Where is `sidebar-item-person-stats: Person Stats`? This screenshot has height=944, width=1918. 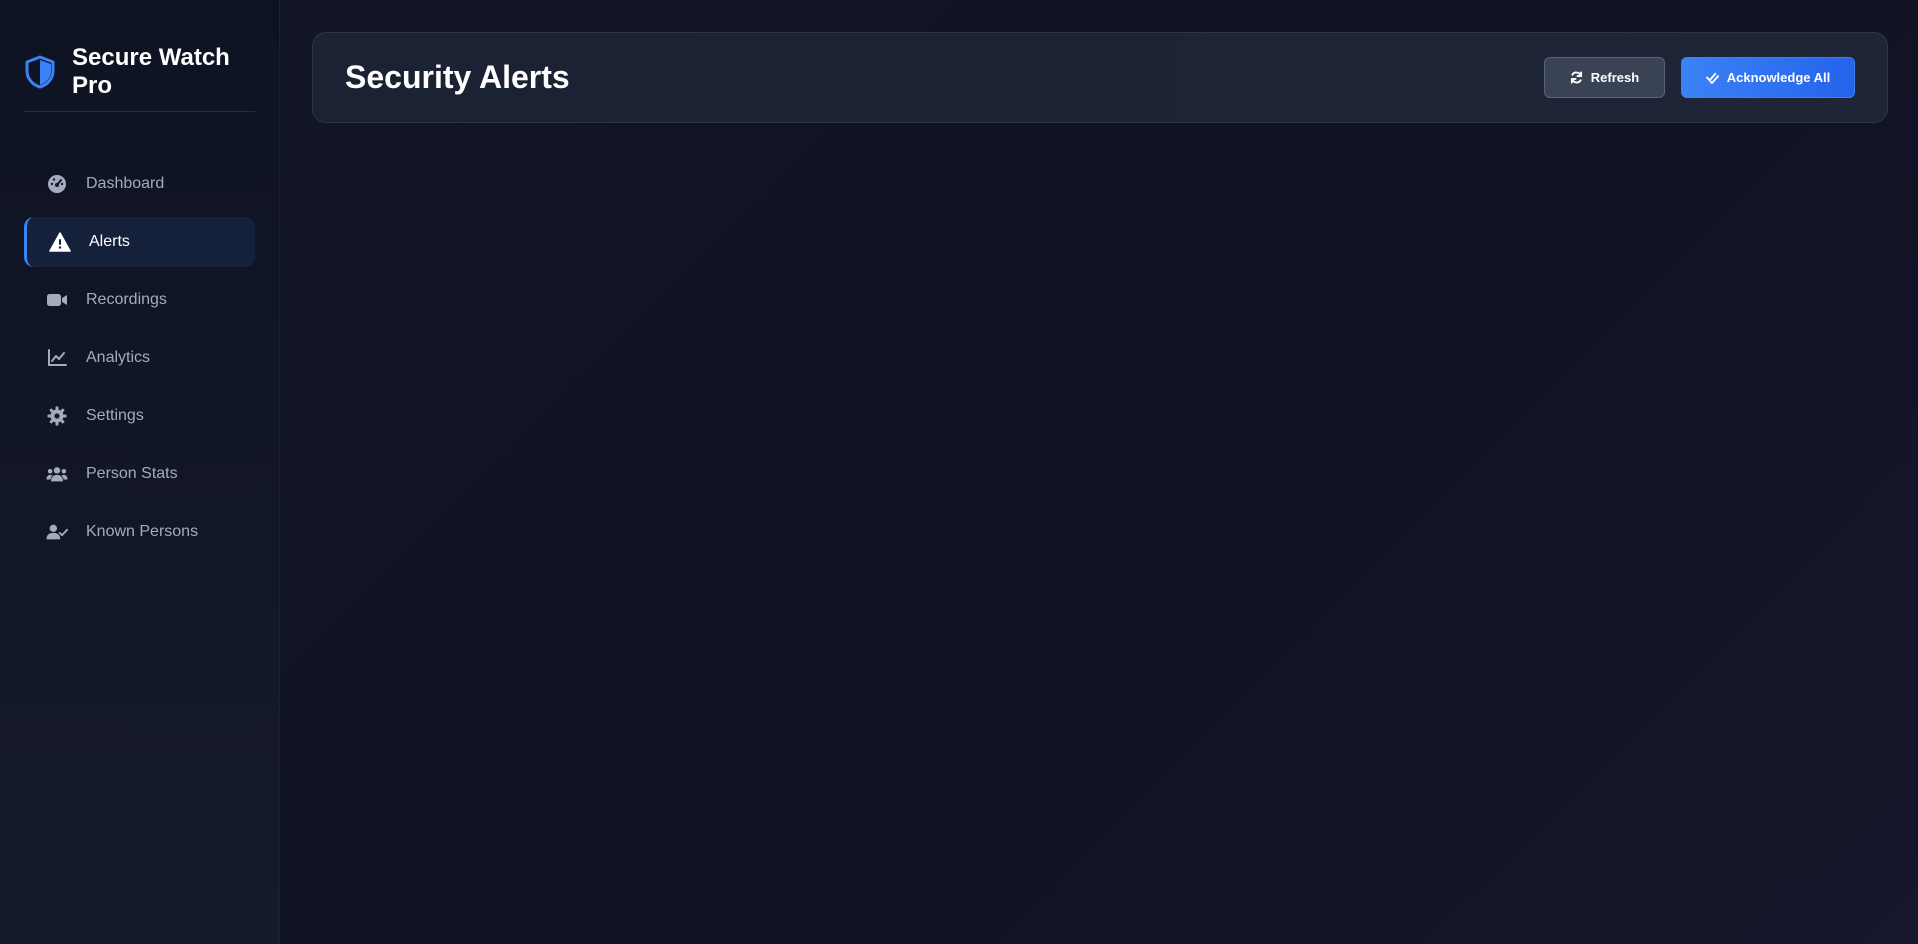
sidebar-item-person-stats: Person Stats is located at coordinates (139, 474).